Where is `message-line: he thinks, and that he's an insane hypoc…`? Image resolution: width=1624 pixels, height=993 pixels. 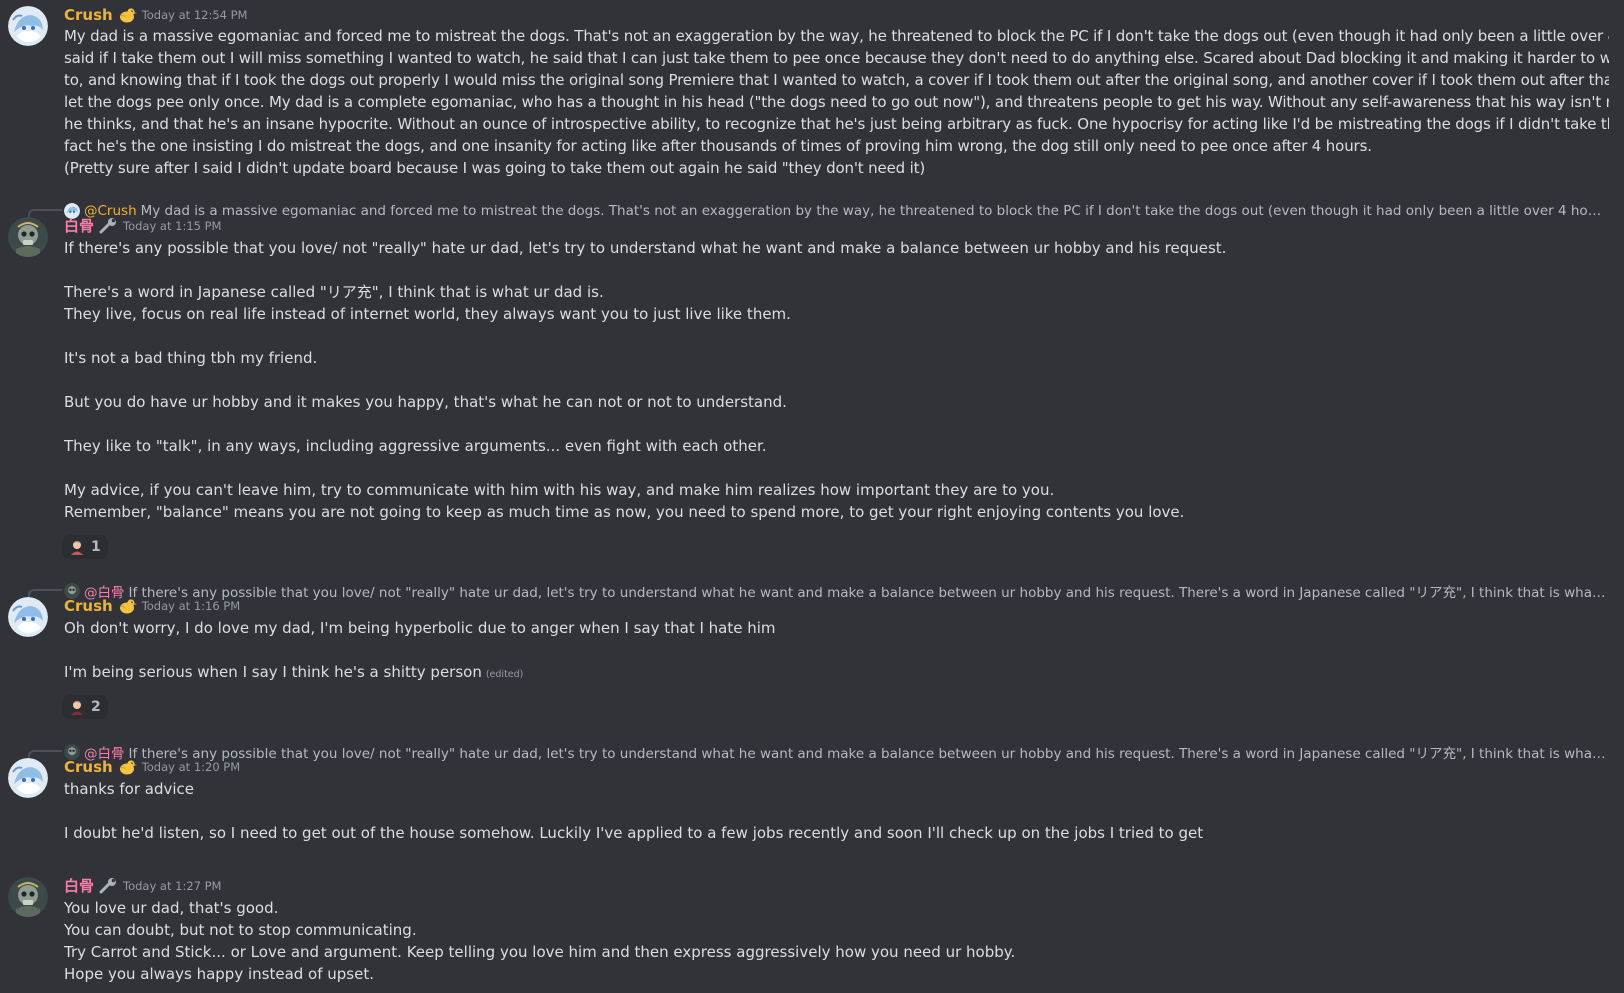 message-line: he thinks, and that he's an insane hypoc… is located at coordinates (836, 124).